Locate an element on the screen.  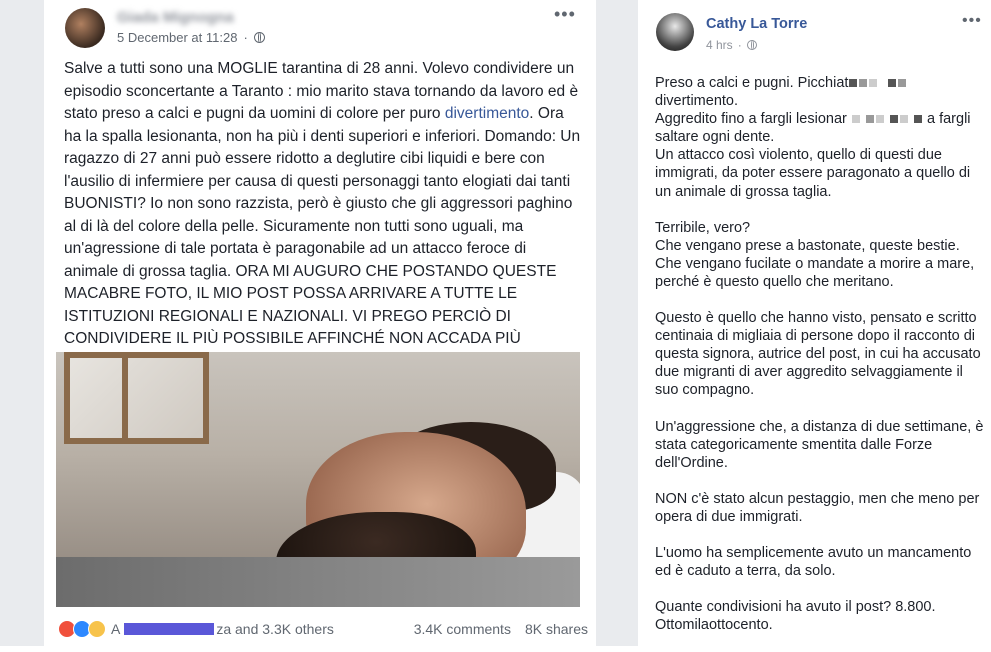
photo-window is located at coordinates (136, 398).